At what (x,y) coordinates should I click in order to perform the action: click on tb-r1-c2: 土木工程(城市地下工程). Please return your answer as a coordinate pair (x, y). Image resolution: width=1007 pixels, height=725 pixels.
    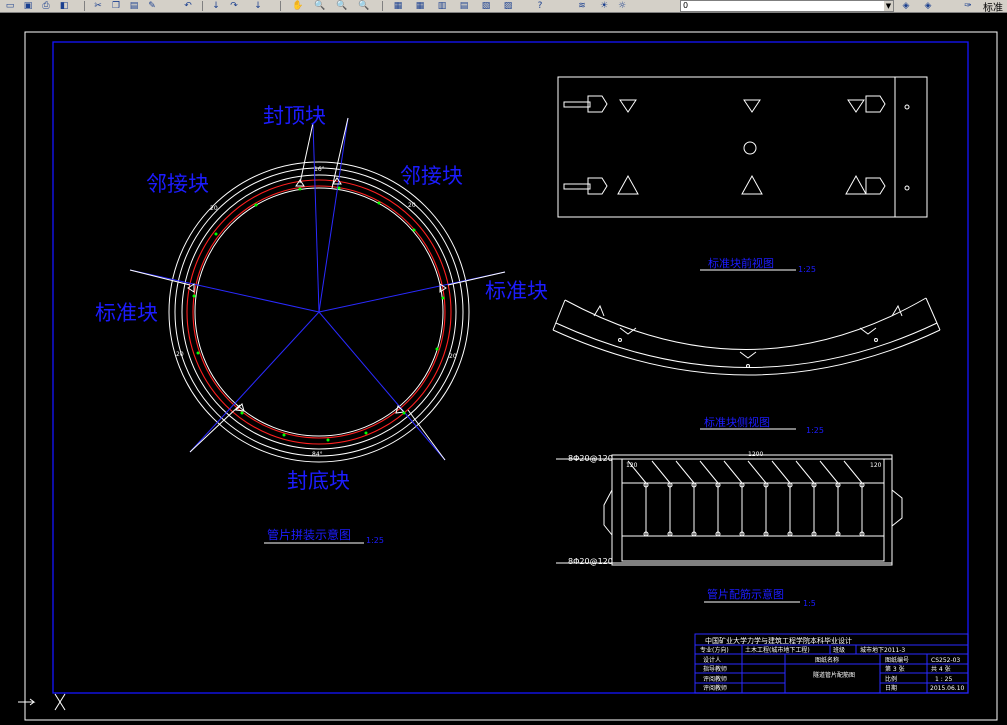
    Looking at the image, I should click on (777, 650).